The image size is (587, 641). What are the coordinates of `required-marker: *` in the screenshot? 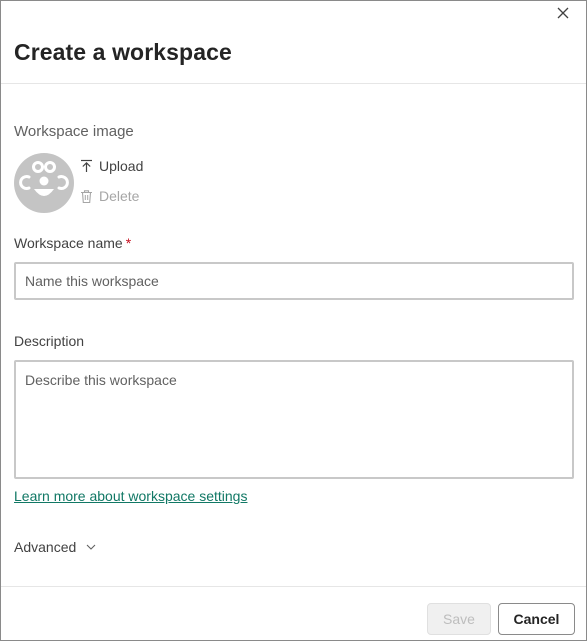 It's located at (128, 243).